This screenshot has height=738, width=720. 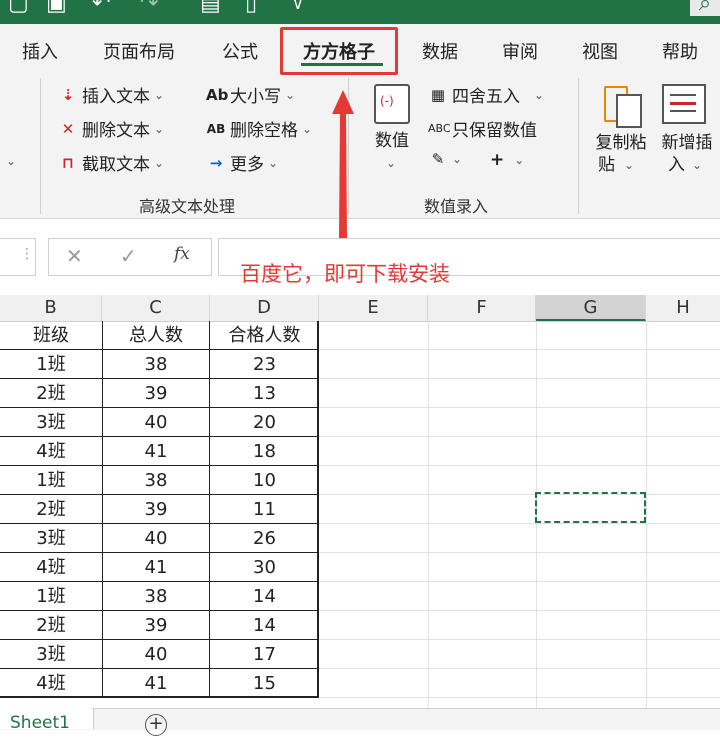 What do you see at coordinates (51, 308) in the screenshot?
I see `column-header-b: B` at bounding box center [51, 308].